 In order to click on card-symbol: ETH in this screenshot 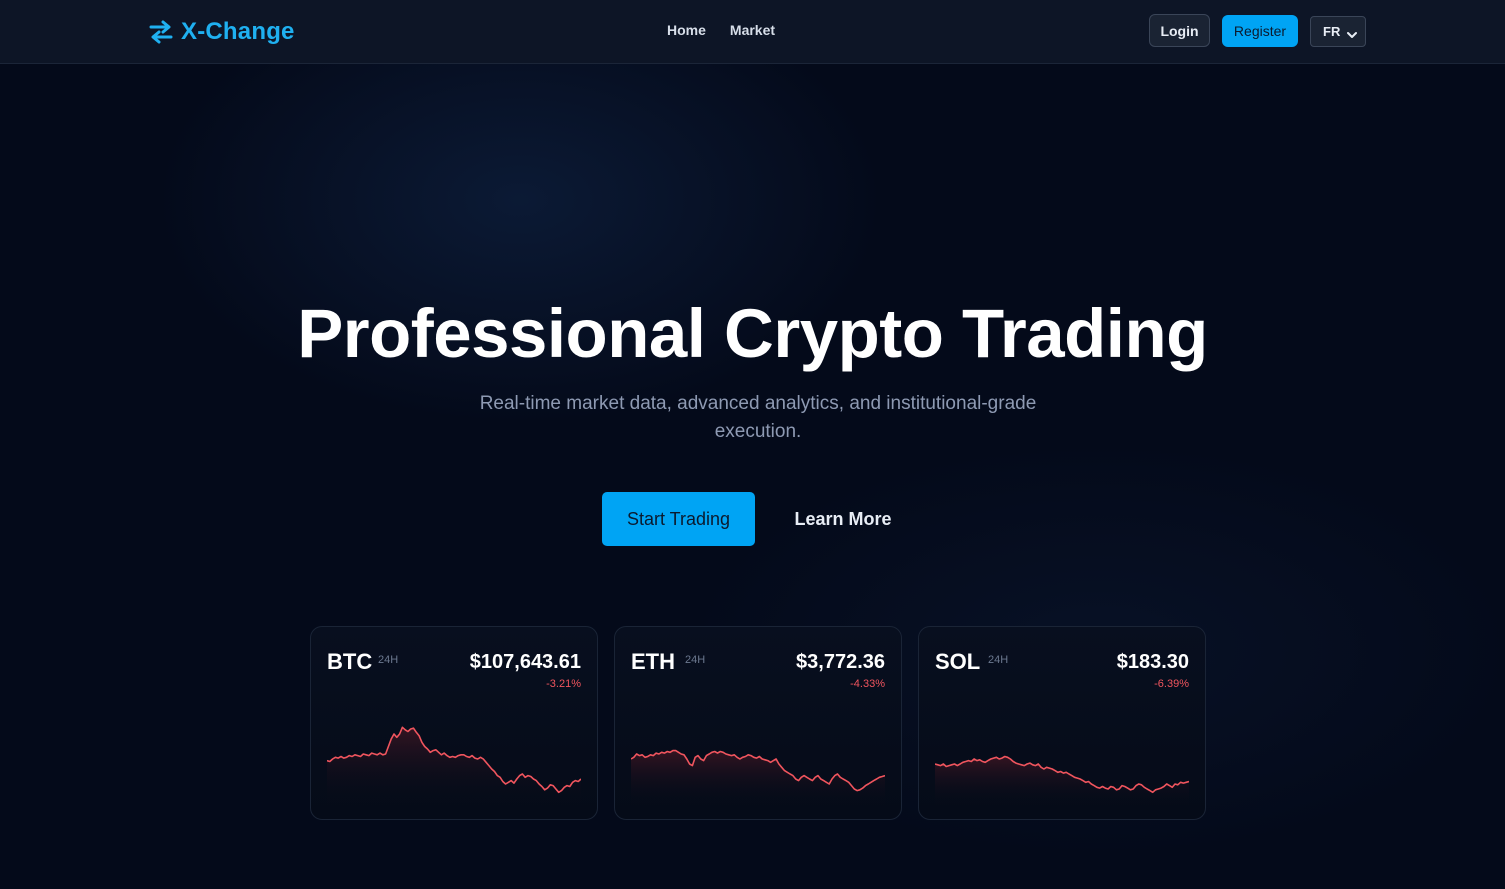, I will do `click(653, 661)`.